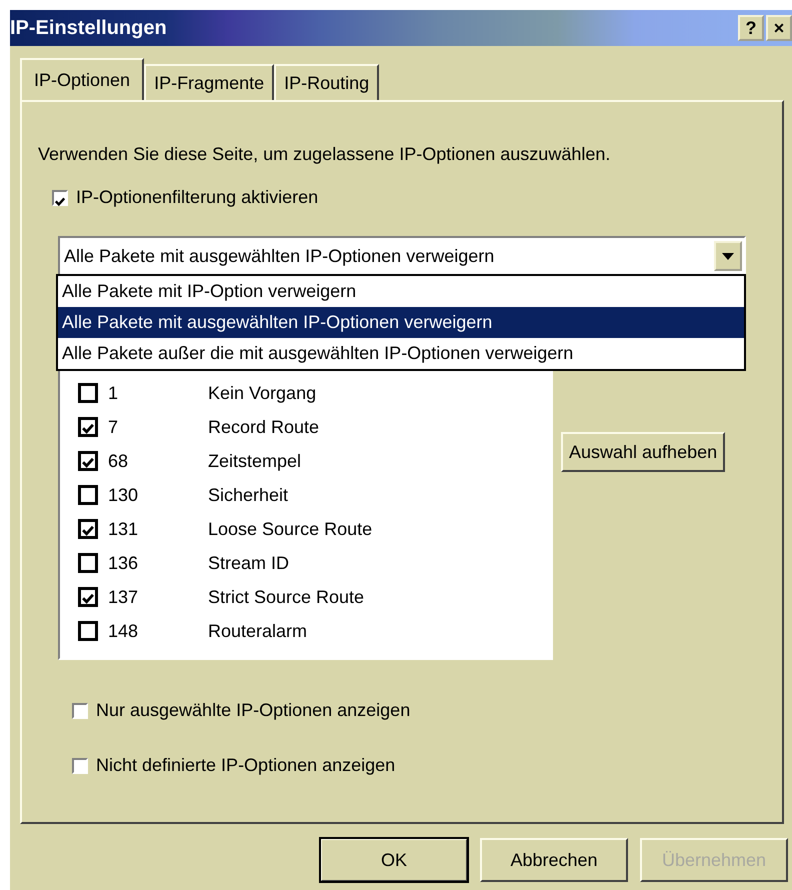 The width and height of the screenshot is (792, 890). What do you see at coordinates (88, 28) in the screenshot?
I see `window-title: IP-Einstellungen` at bounding box center [88, 28].